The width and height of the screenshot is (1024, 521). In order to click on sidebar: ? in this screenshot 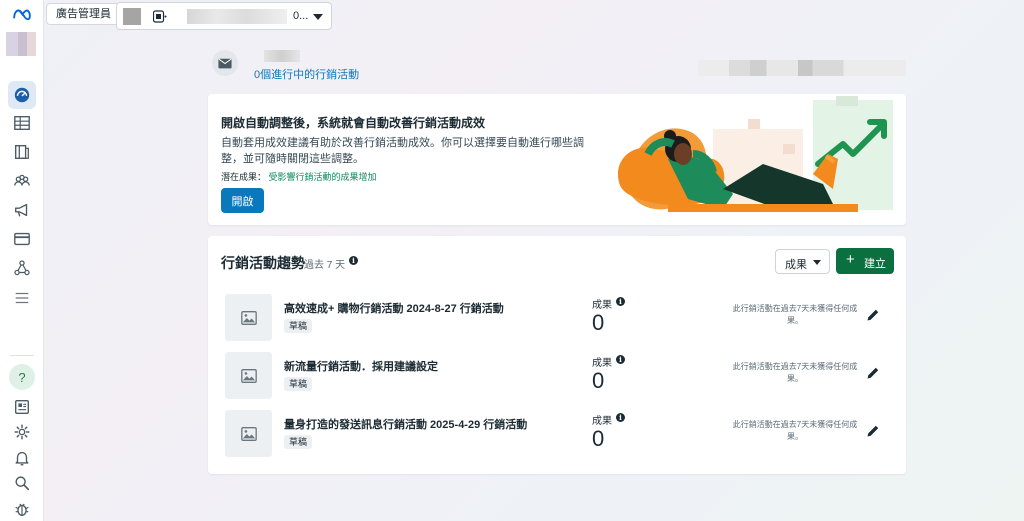, I will do `click(22, 260)`.